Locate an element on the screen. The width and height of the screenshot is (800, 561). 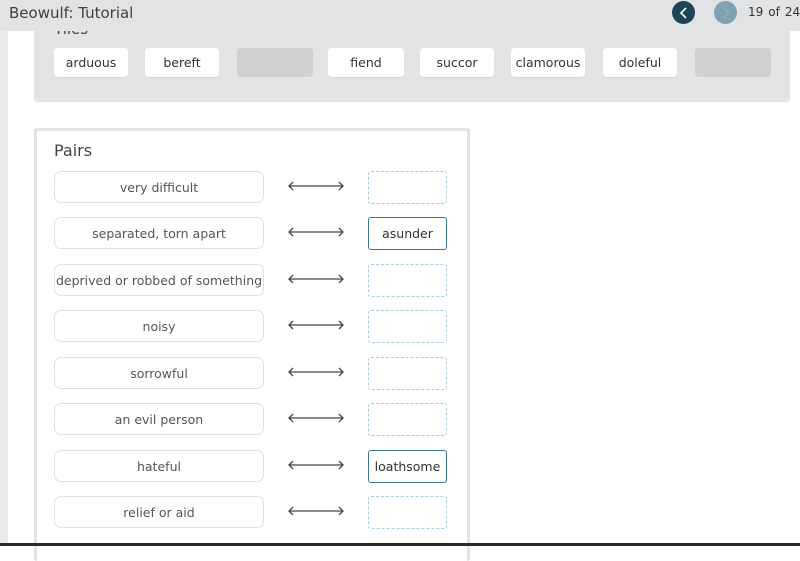
pair-row: sorrowful is located at coordinates (251, 373).